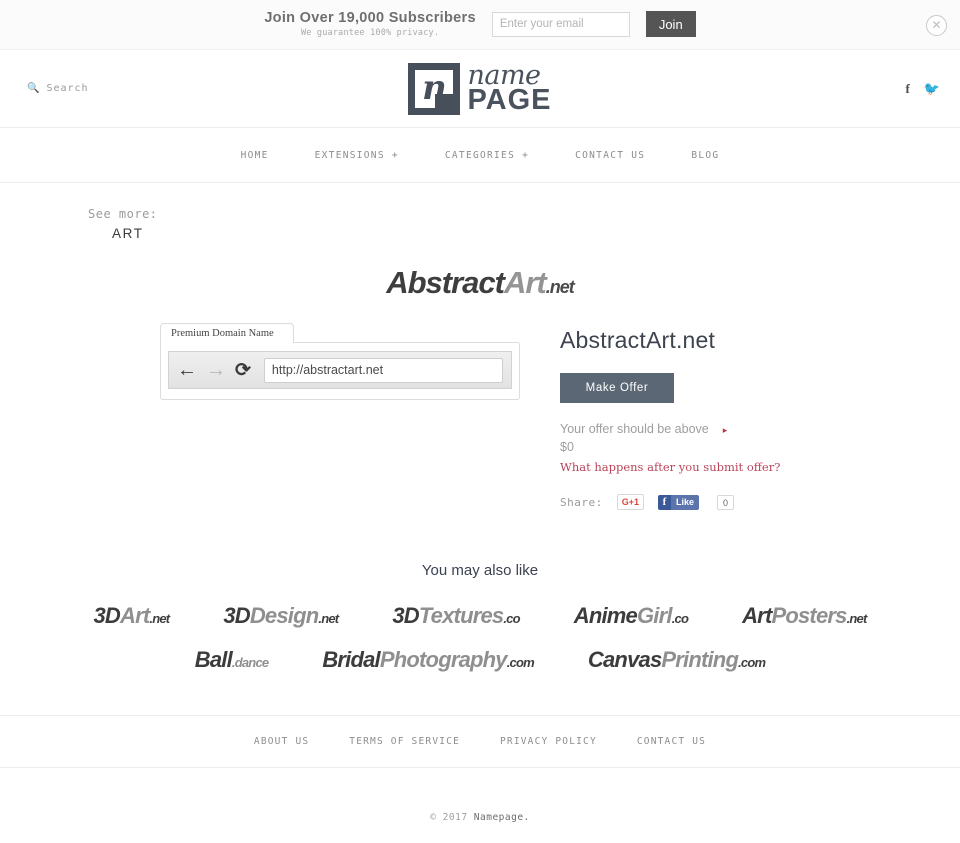 Image resolution: width=960 pixels, height=843 pixels. I want to click on offer-minimum-amount: $0, so click(567, 447).